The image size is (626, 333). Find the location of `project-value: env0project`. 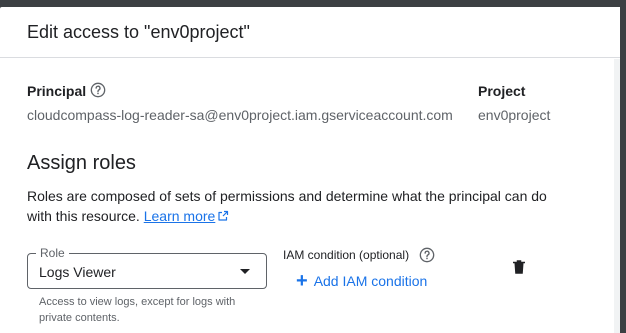

project-value: env0project is located at coordinates (514, 115).